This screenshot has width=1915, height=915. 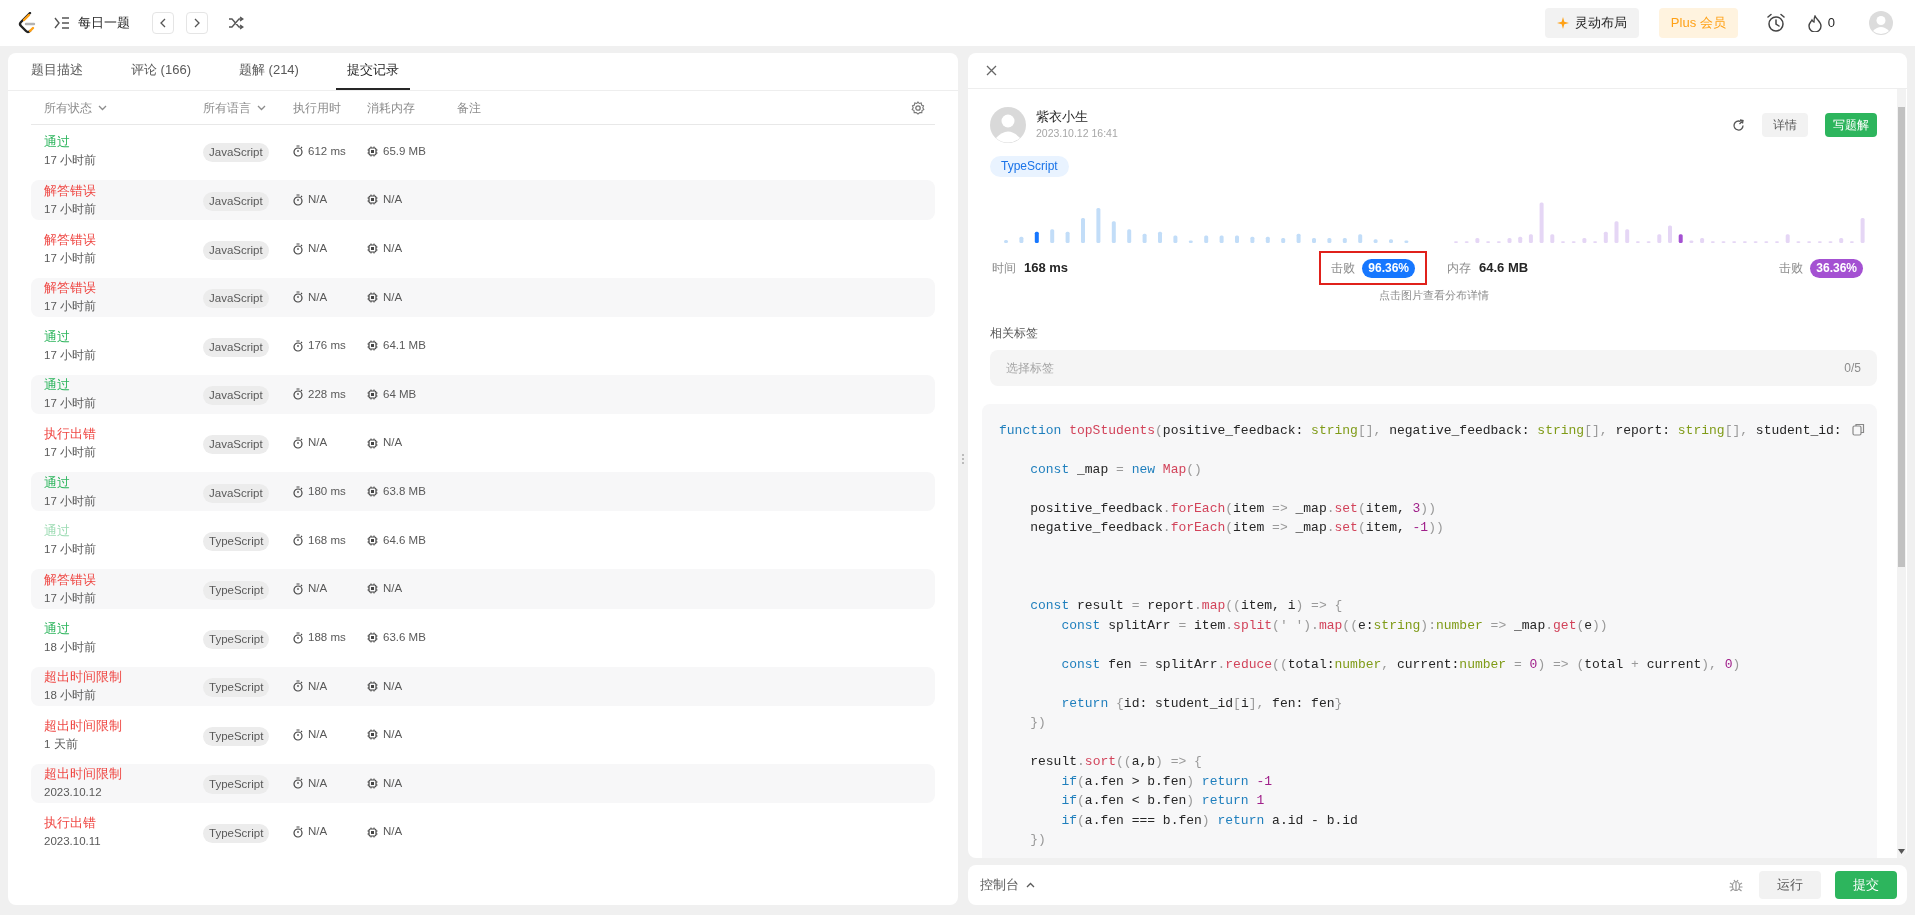 What do you see at coordinates (1591, 23) in the screenshot?
I see `layout-button: 灵动布局` at bounding box center [1591, 23].